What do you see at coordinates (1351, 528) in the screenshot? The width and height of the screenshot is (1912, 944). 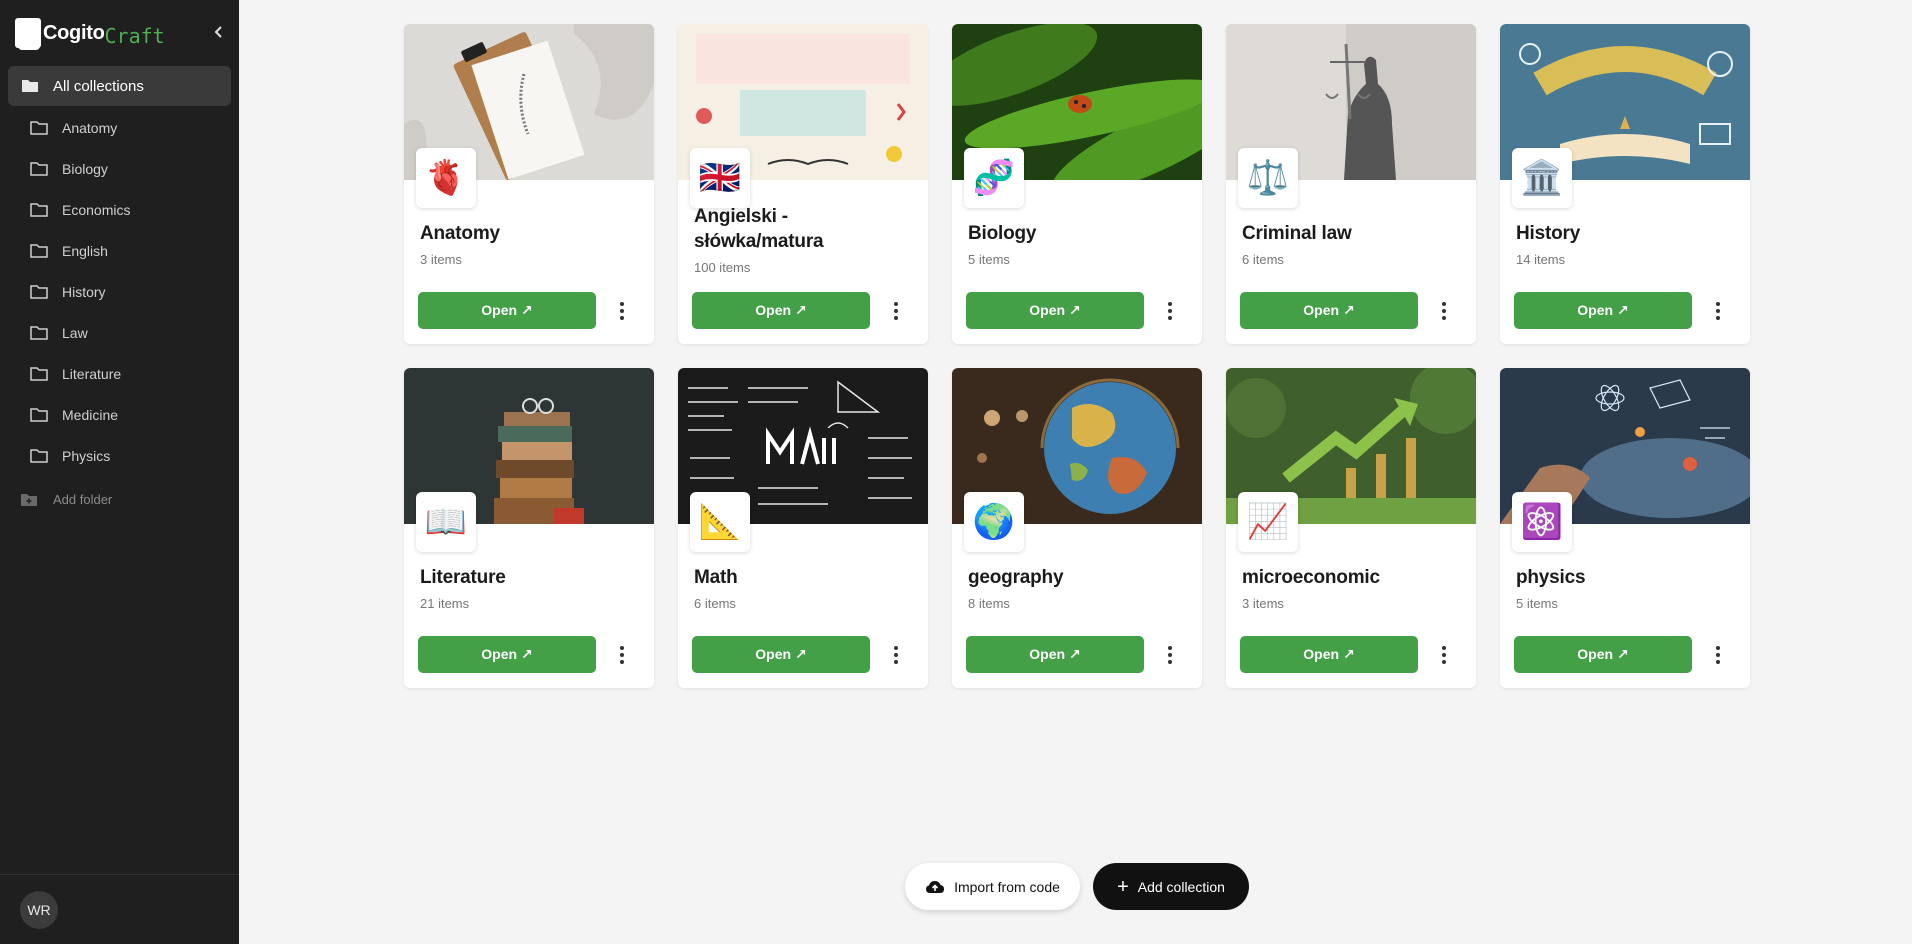 I see `collection-card-microeconomic: 📈 microeconomic 3 items Open ↗` at bounding box center [1351, 528].